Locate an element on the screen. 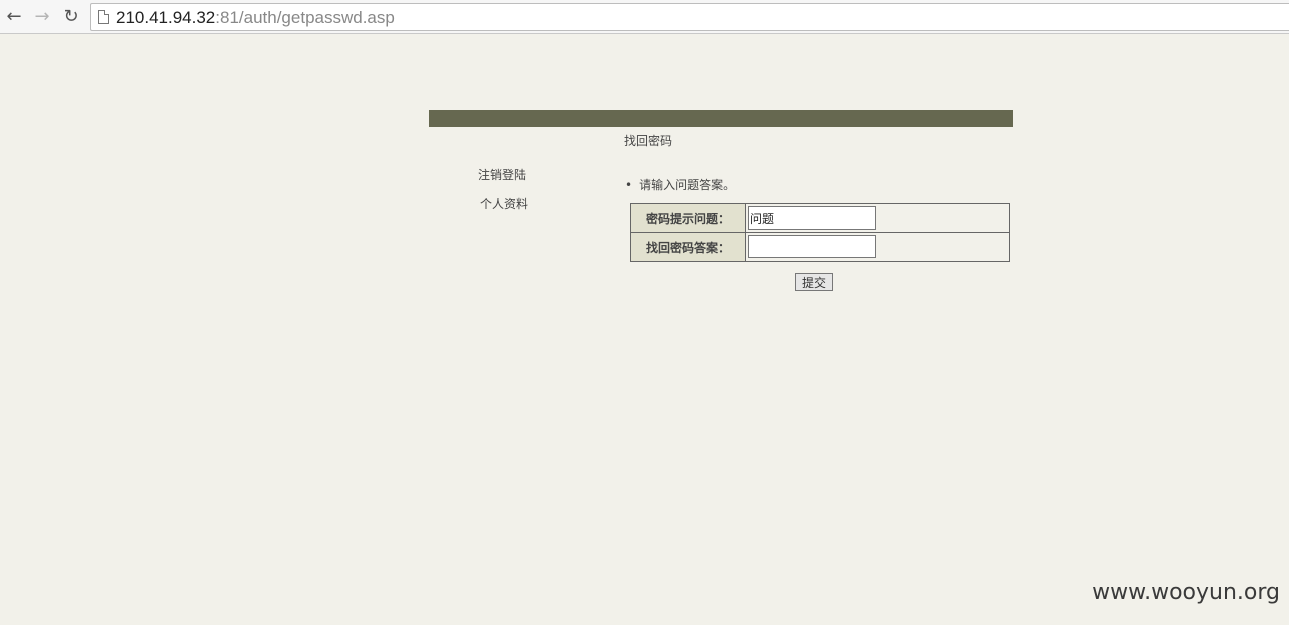 The height and width of the screenshot is (625, 1289). answer-row: 找回密码答案： is located at coordinates (820, 247).